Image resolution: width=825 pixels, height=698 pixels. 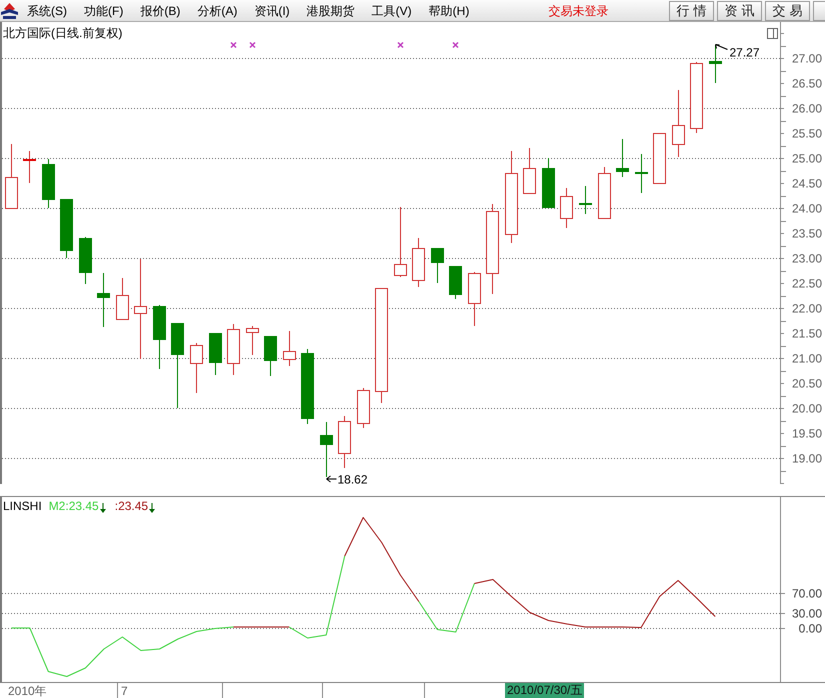 I want to click on menu-item: 港股期货, so click(x=330, y=11).